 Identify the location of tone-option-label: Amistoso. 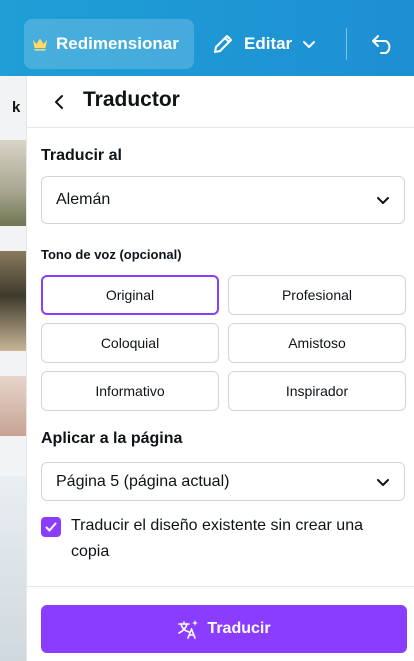
(317, 343).